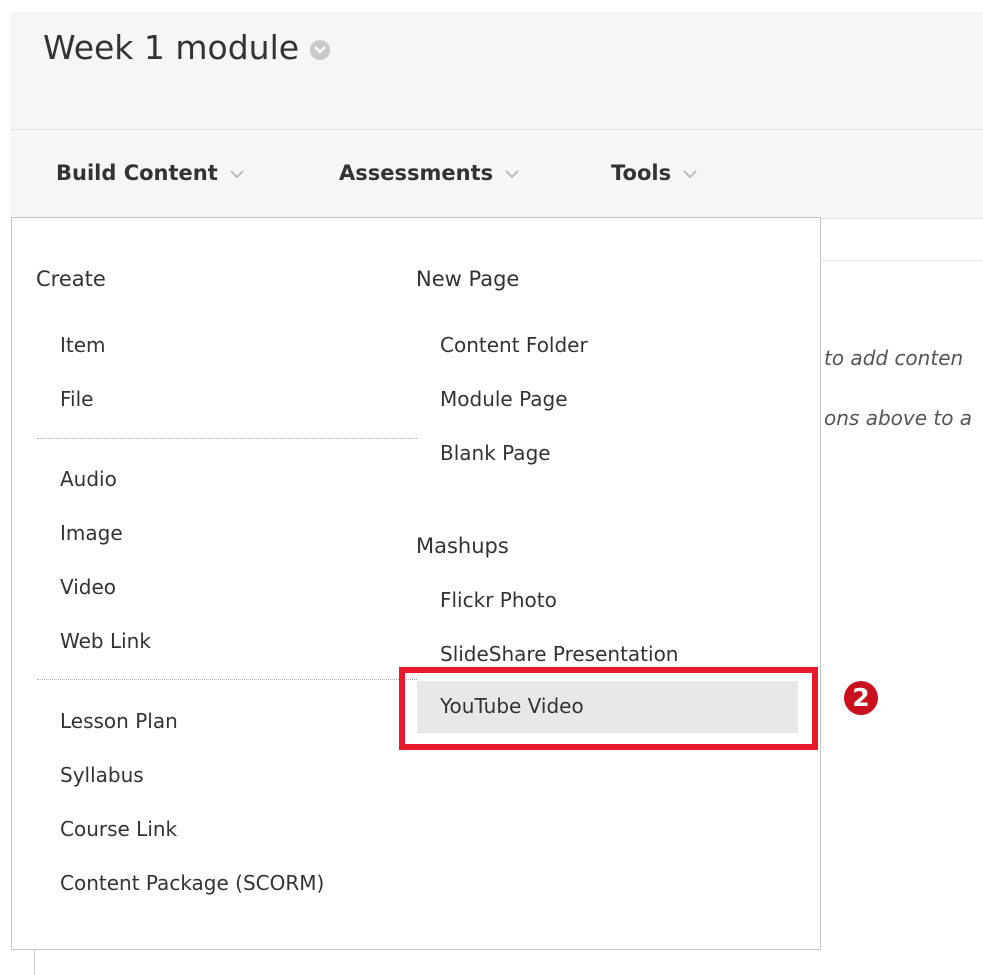 This screenshot has height=975, width=983. Describe the element at coordinates (504, 399) in the screenshot. I see `menu-item-module-page: Module Page` at that location.